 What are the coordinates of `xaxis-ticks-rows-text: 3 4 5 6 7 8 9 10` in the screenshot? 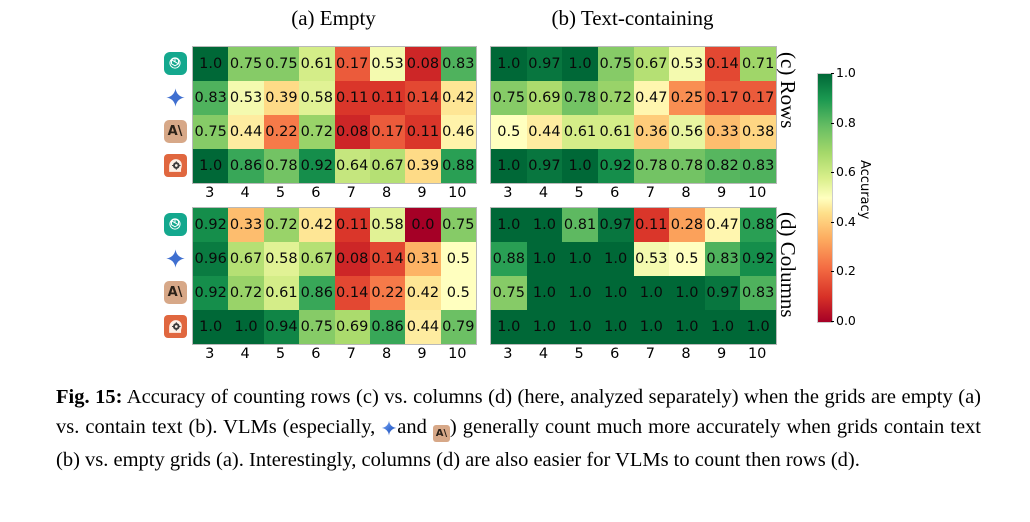 It's located at (632, 193).